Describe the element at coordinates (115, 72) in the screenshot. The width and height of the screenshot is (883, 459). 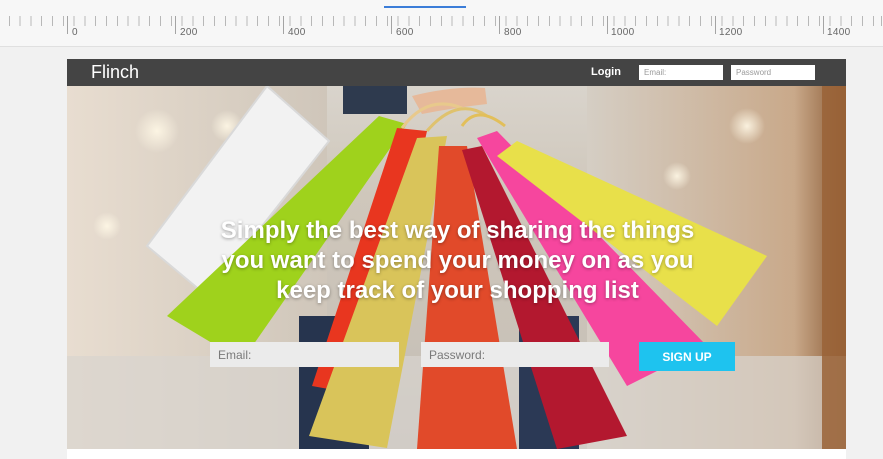
I see `brand-logo: Flinch` at that location.